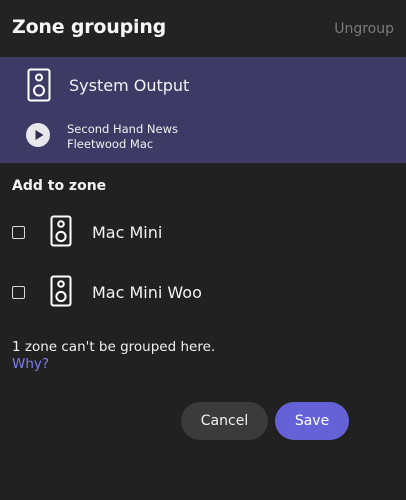 The height and width of the screenshot is (500, 406). I want to click on why-link: Why?, so click(30, 364).